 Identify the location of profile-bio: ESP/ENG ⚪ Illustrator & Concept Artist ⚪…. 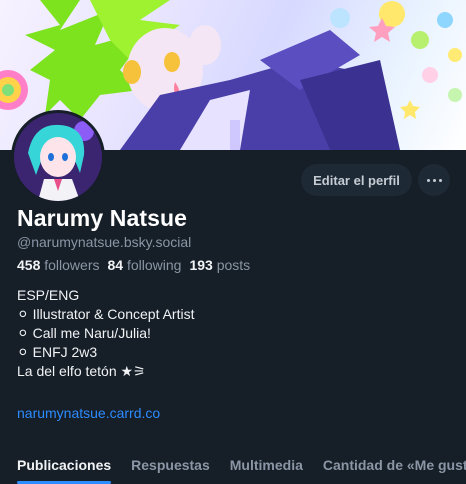
(105, 333).